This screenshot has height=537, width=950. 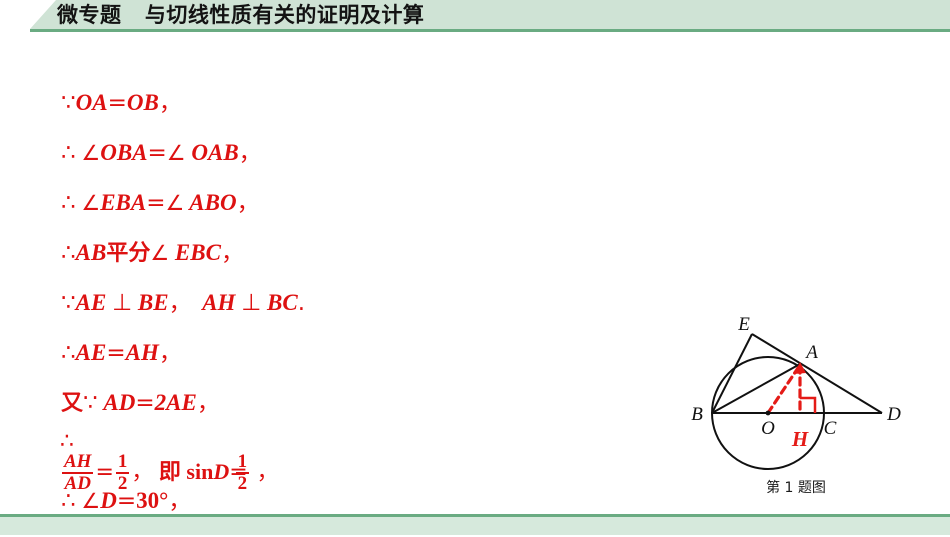 I want to click on footer-band, so click(x=475, y=526).